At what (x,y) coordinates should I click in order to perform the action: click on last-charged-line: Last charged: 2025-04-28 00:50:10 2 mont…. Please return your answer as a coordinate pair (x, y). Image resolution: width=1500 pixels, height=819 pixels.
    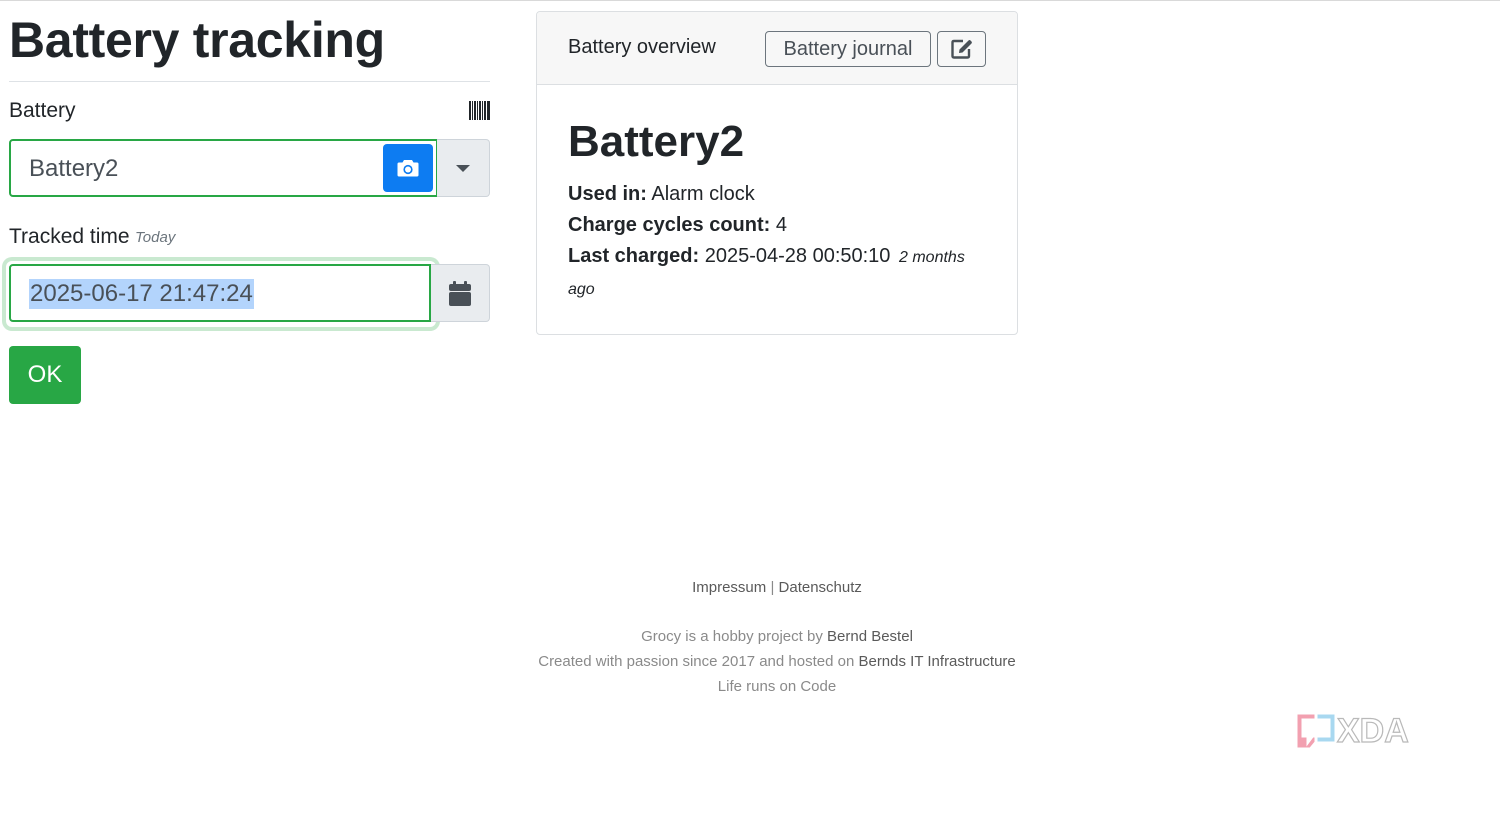
    Looking at the image, I should click on (766, 257).